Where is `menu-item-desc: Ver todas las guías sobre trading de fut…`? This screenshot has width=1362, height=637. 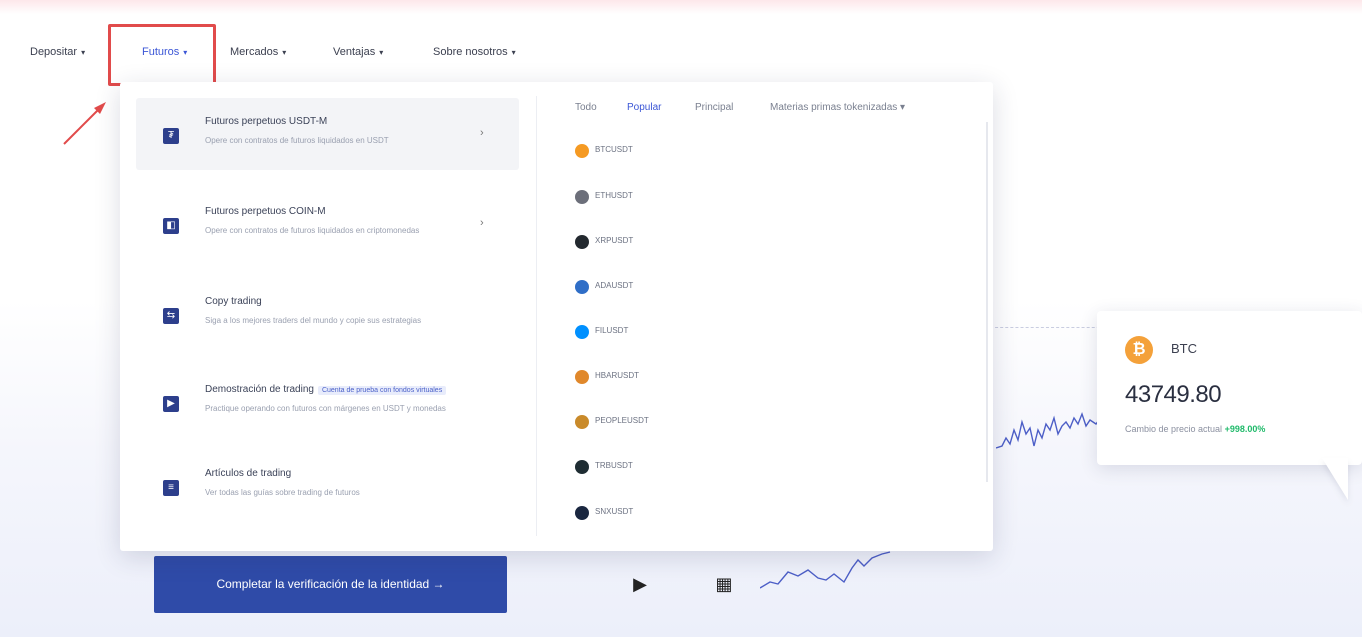 menu-item-desc: Ver todas las guías sobre trading de fut… is located at coordinates (282, 492).